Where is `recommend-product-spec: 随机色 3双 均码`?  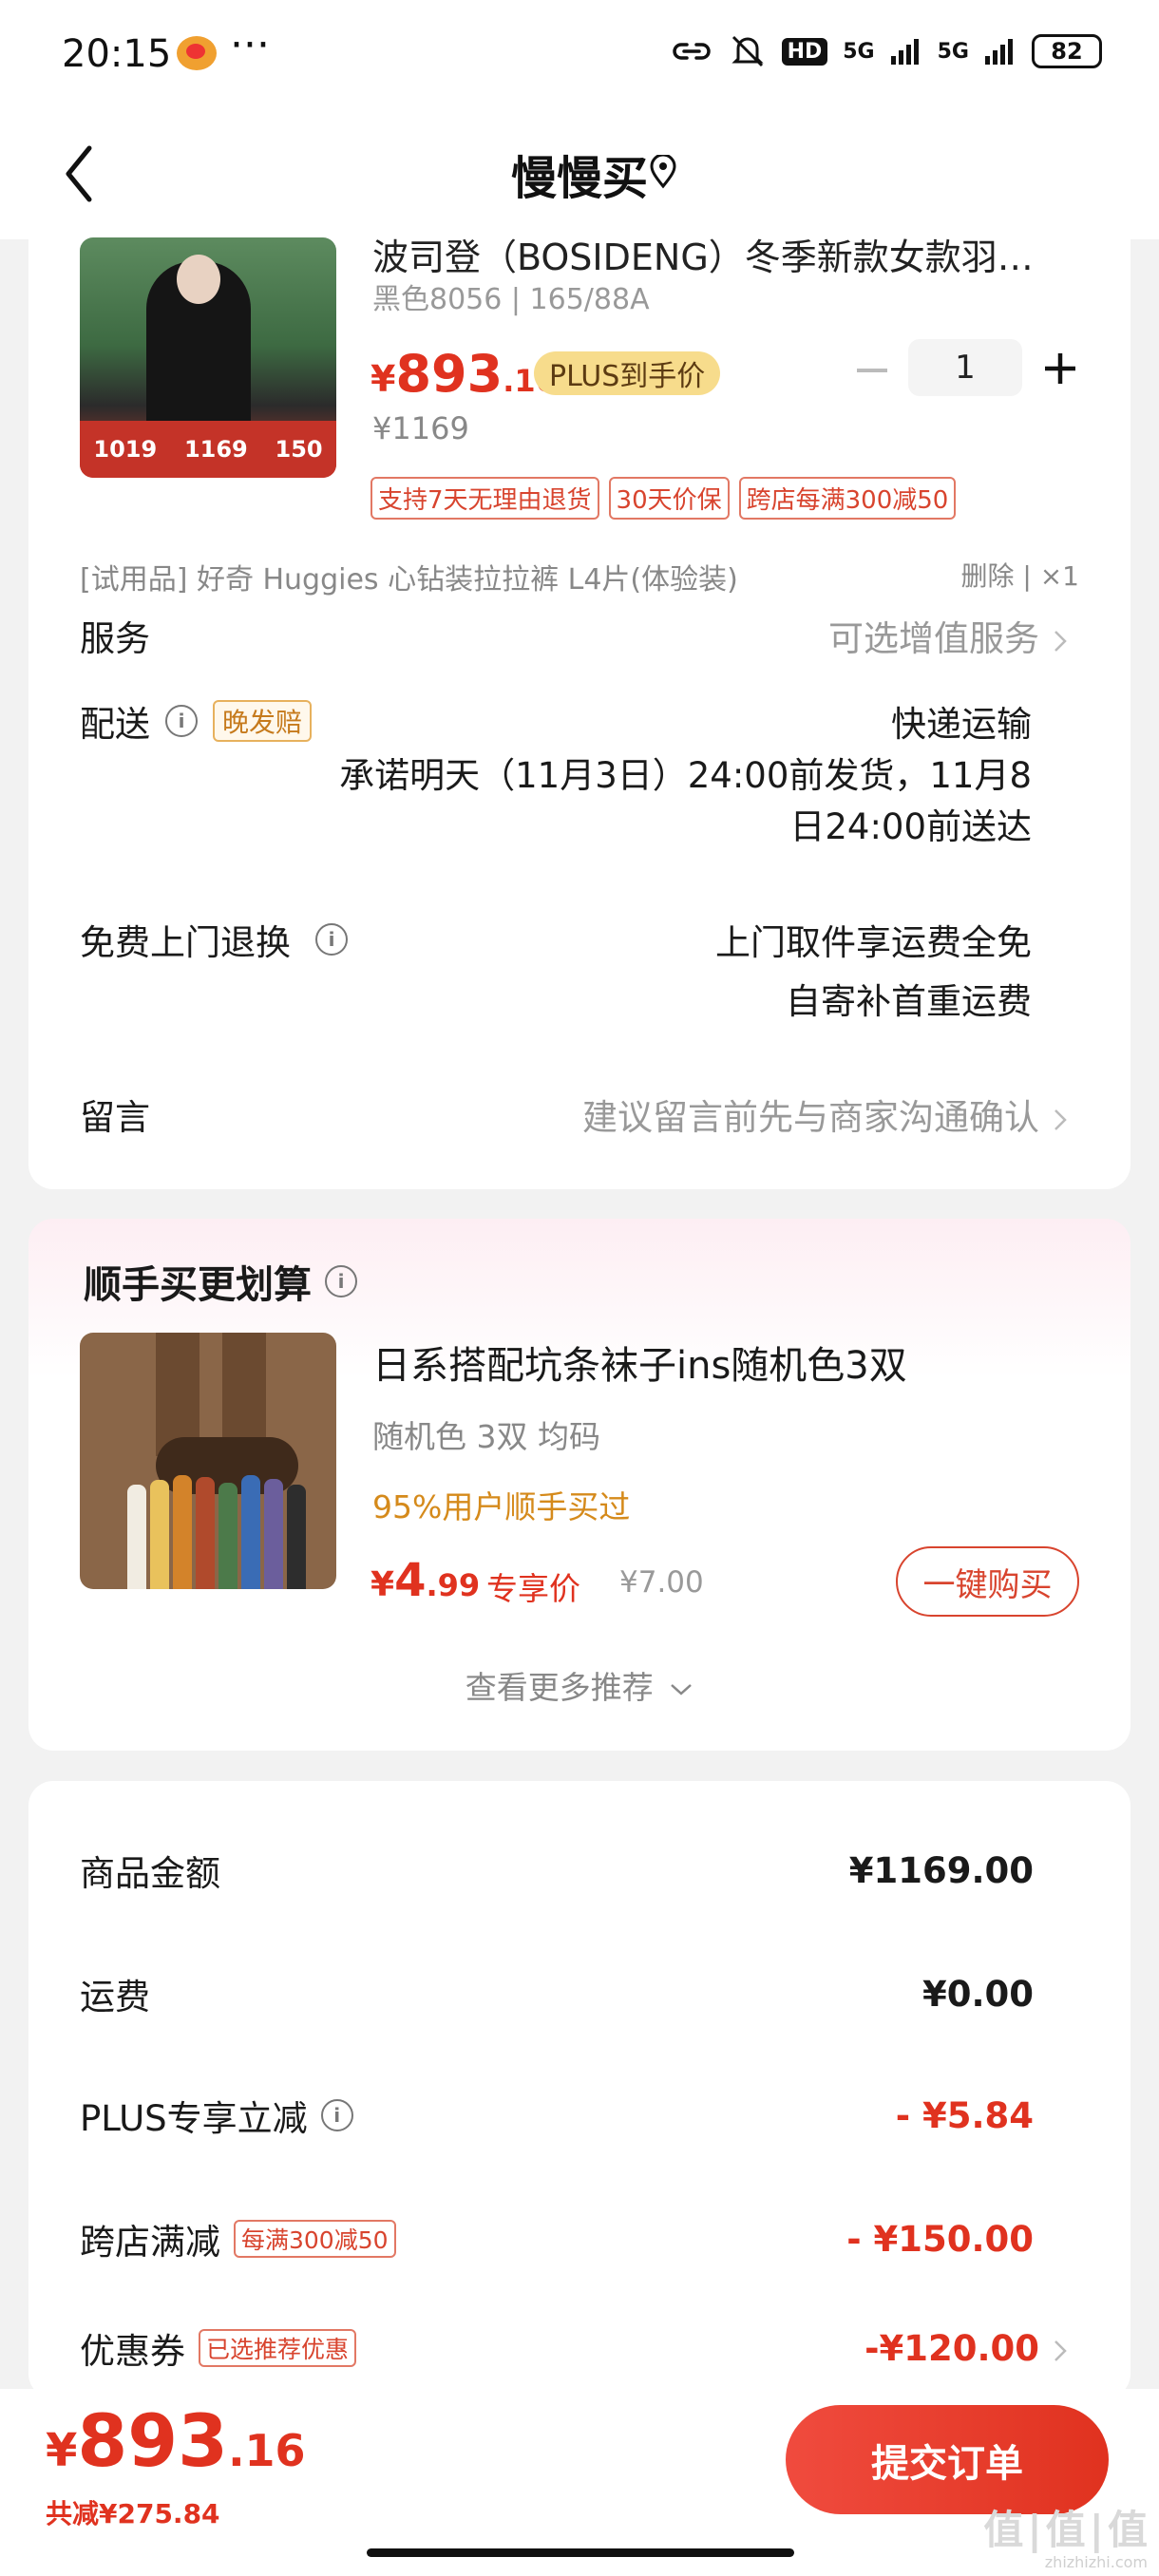 recommend-product-spec: 随机色 3双 均码 is located at coordinates (486, 1436).